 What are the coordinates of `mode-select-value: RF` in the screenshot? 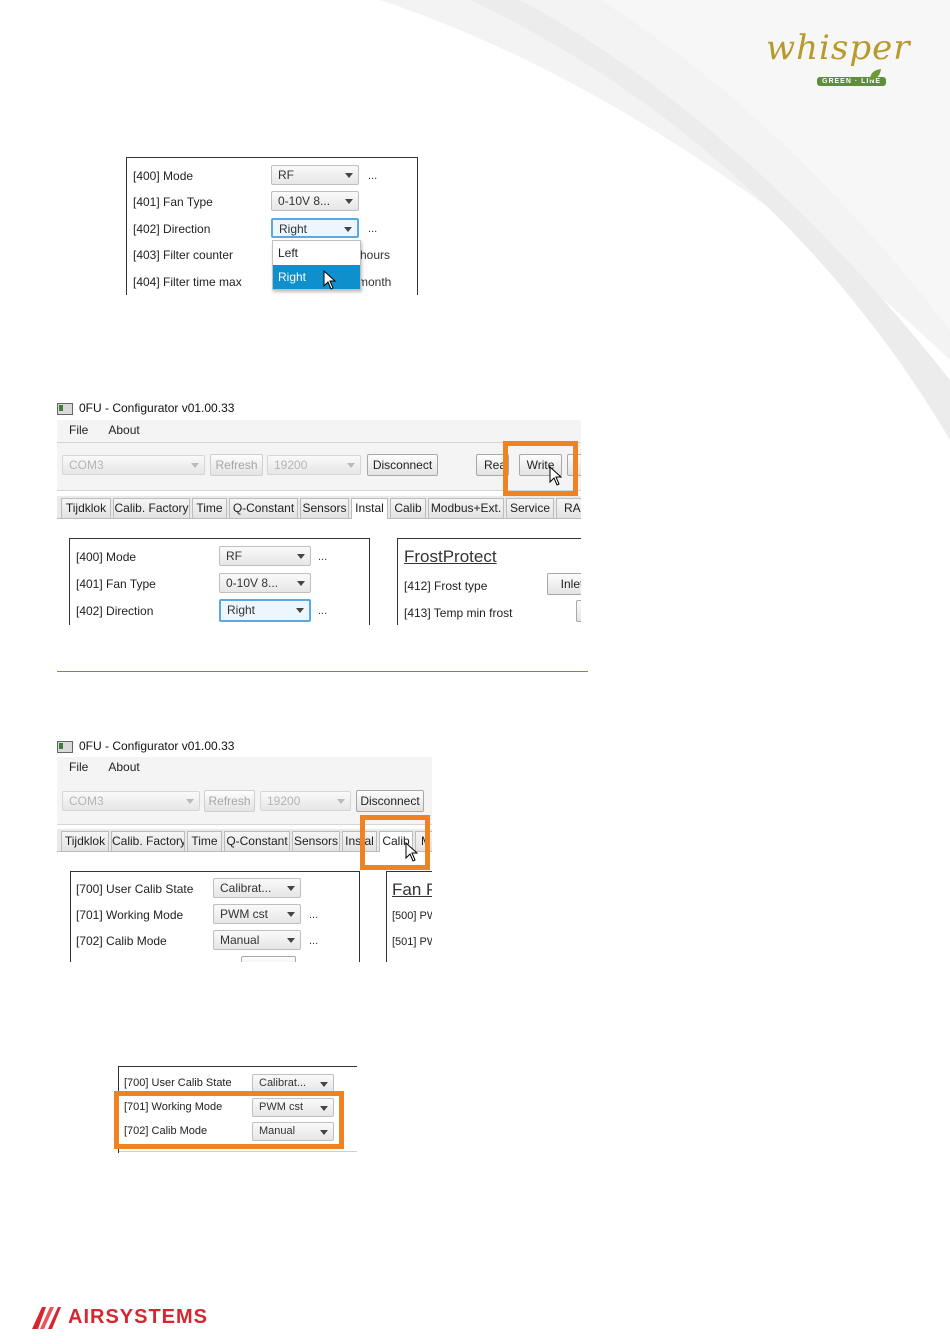 It's located at (286, 175).